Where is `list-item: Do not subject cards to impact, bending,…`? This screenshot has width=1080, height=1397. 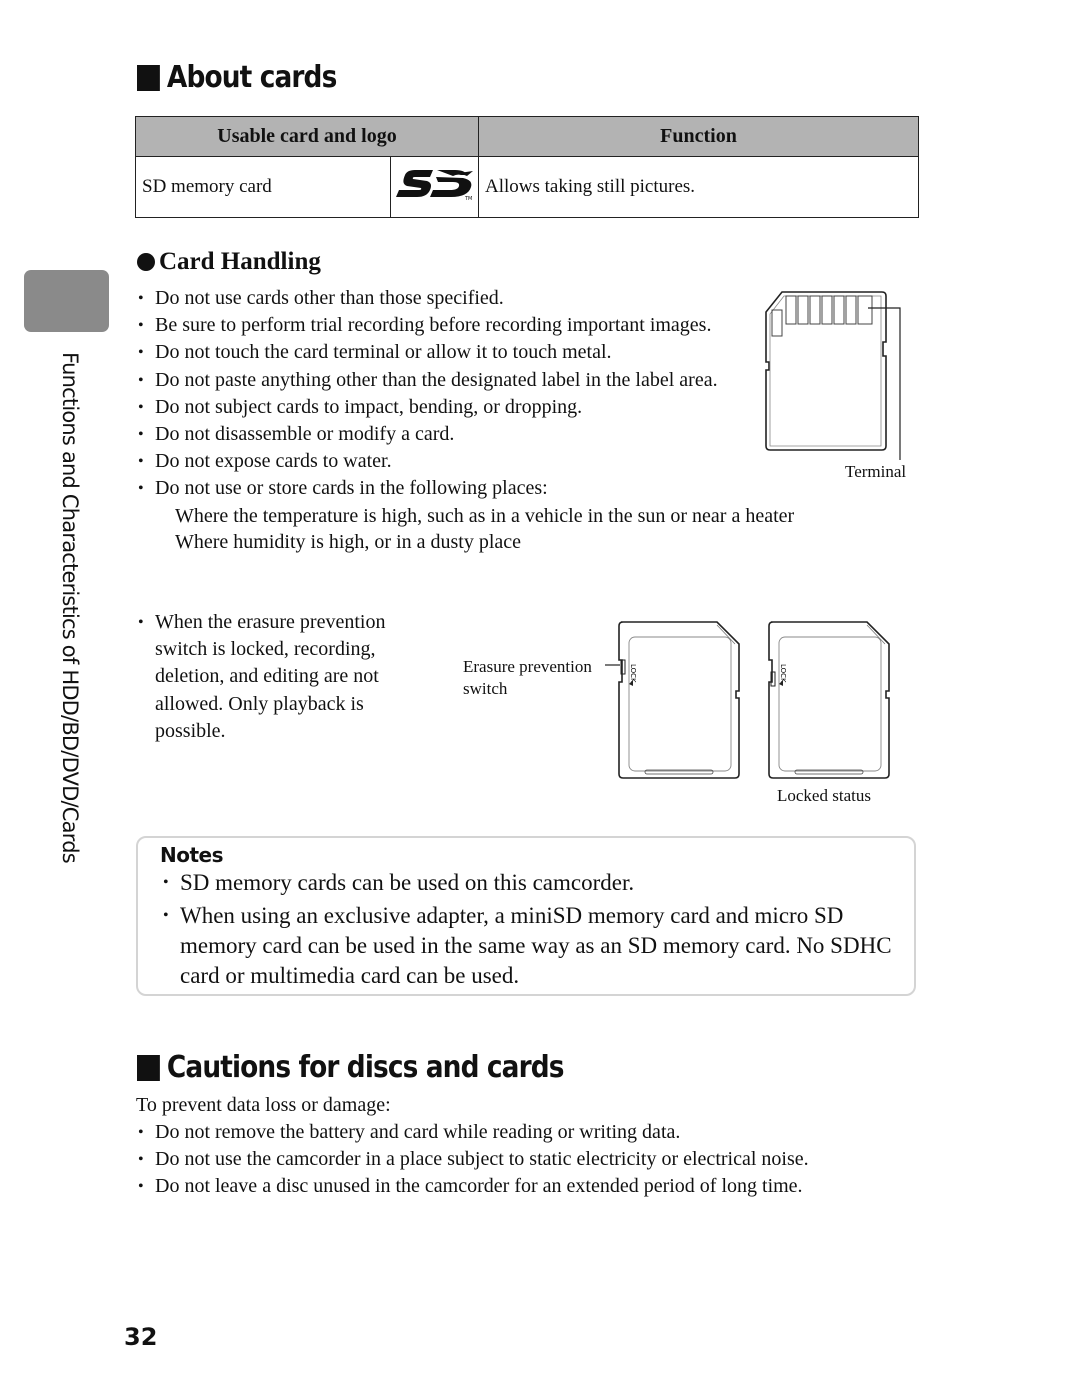 list-item: Do not subject cards to impact, bending,… is located at coordinates (437, 407).